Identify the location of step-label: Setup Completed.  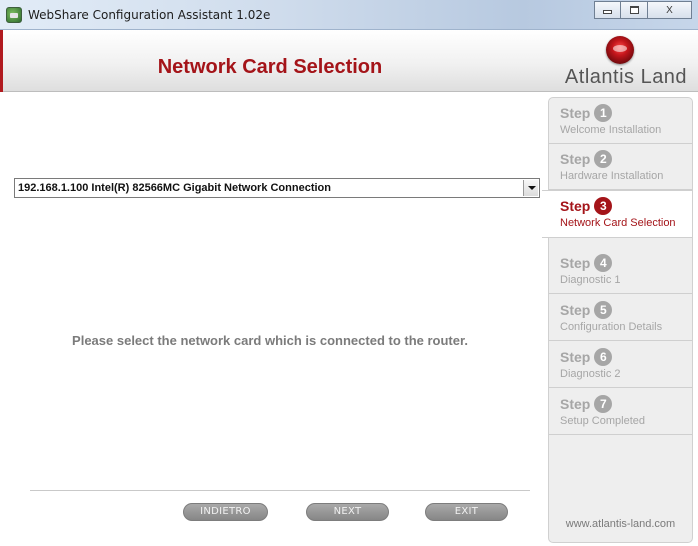
(602, 421).